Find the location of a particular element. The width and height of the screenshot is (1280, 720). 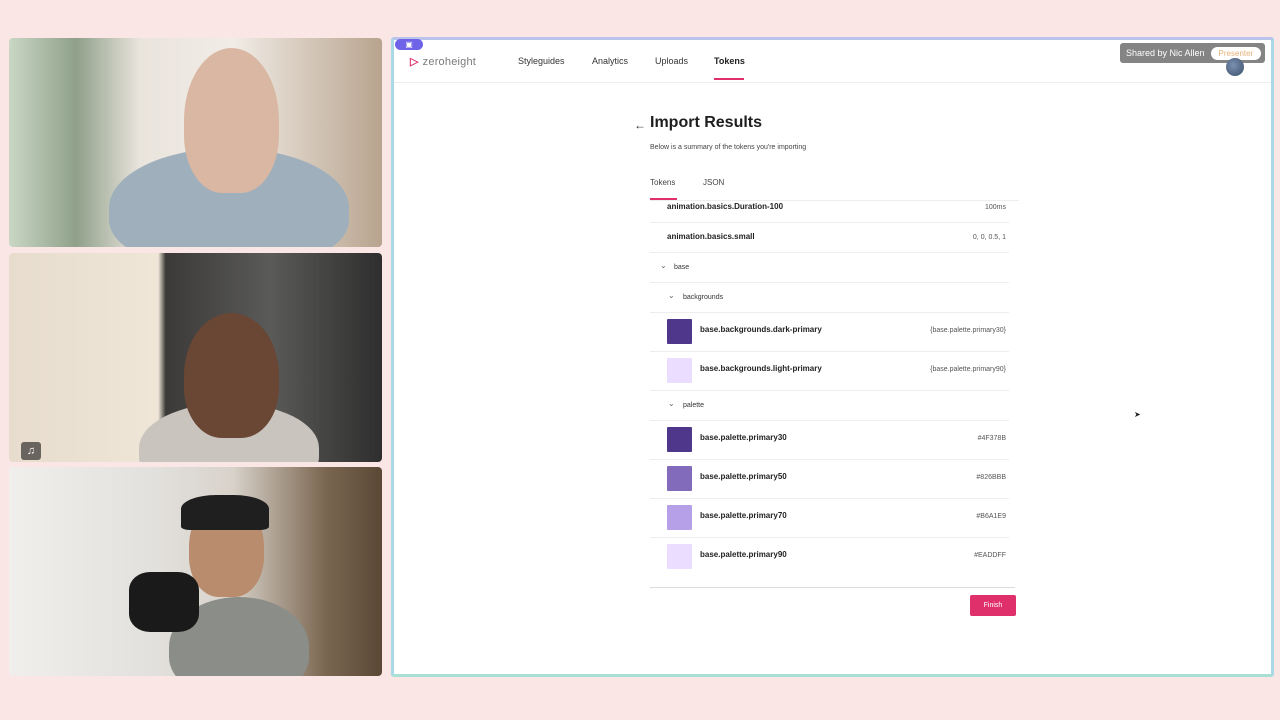

zeroheight-logo: ▷ zeroheight is located at coordinates (443, 62).